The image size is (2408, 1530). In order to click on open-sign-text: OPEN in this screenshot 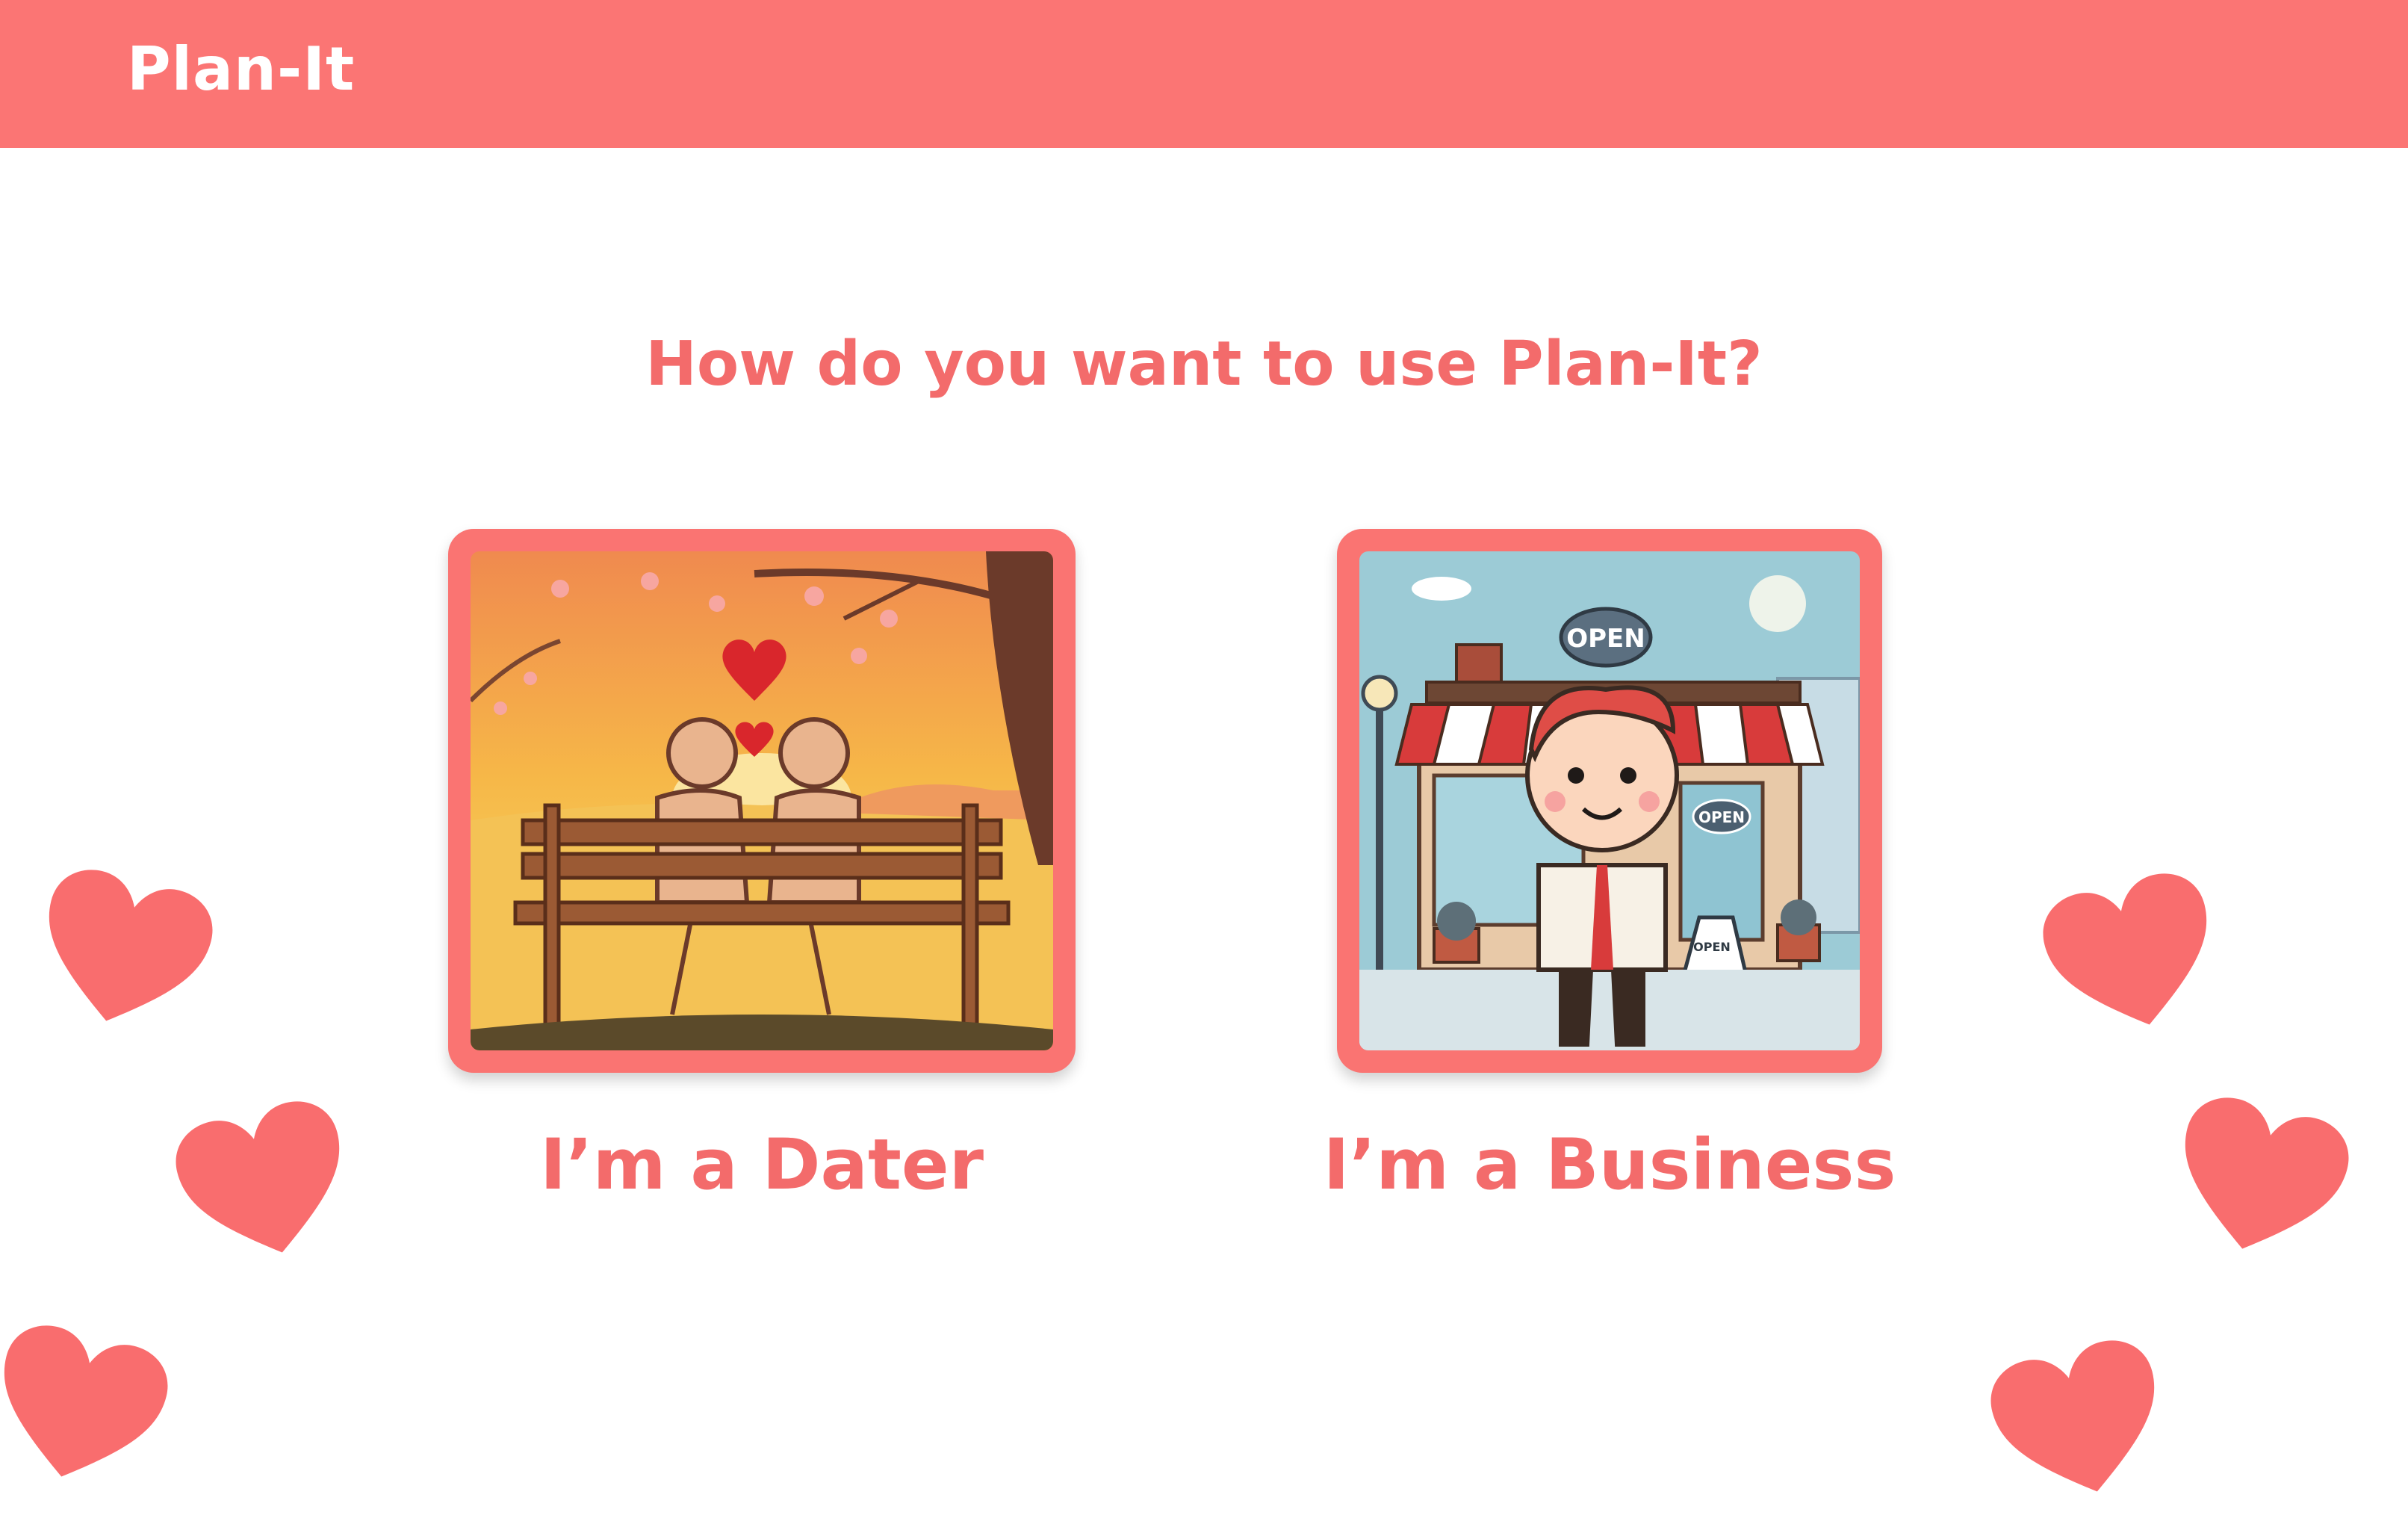, I will do `click(1606, 639)`.